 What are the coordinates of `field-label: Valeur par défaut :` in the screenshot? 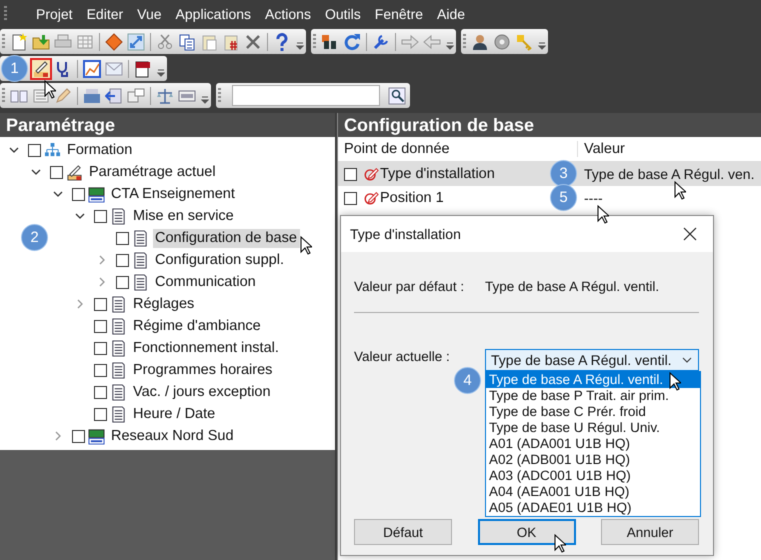 It's located at (410, 286).